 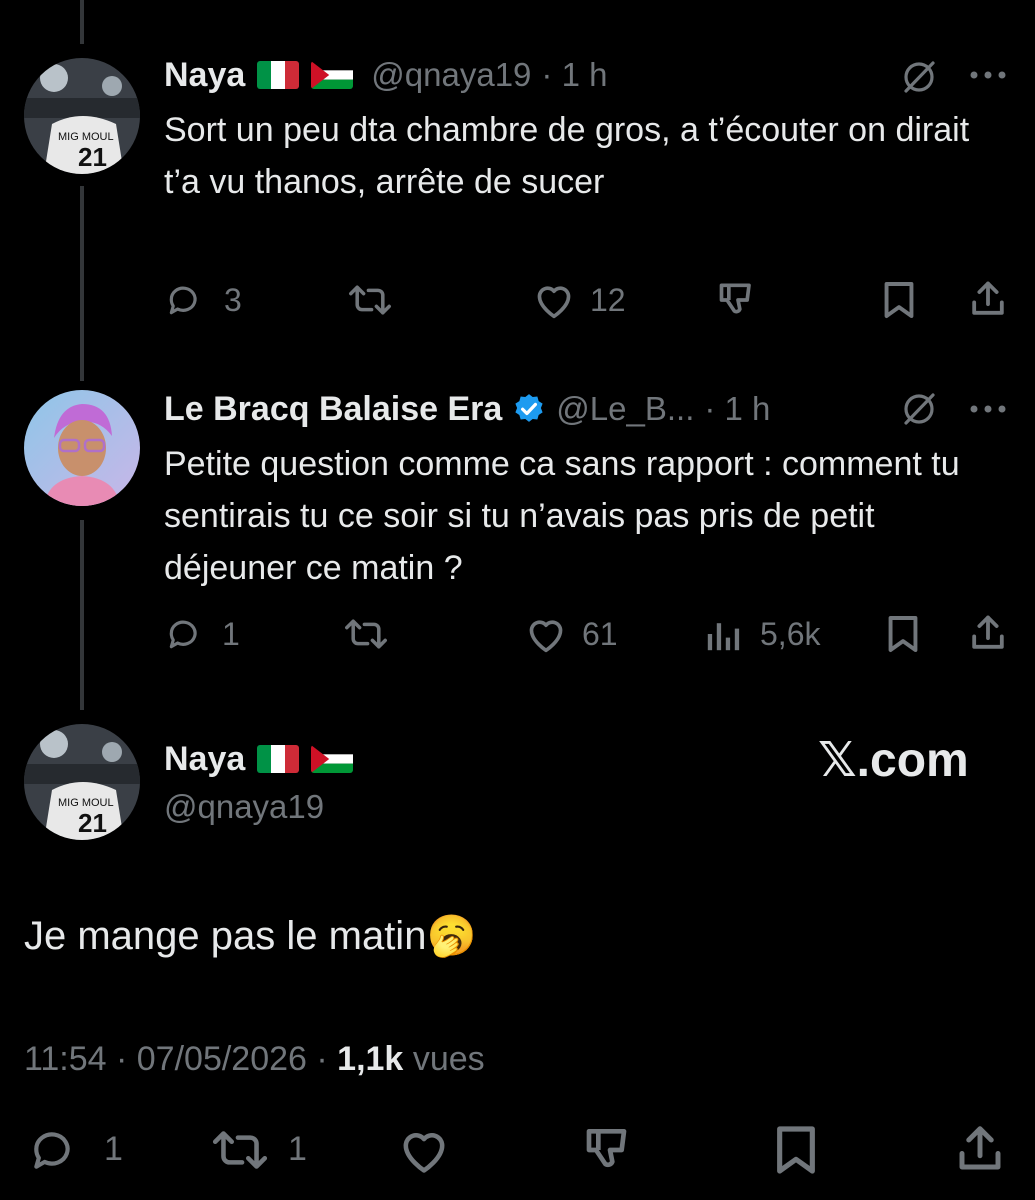 I want to click on retweet-count: 1, so click(x=297, y=1149).